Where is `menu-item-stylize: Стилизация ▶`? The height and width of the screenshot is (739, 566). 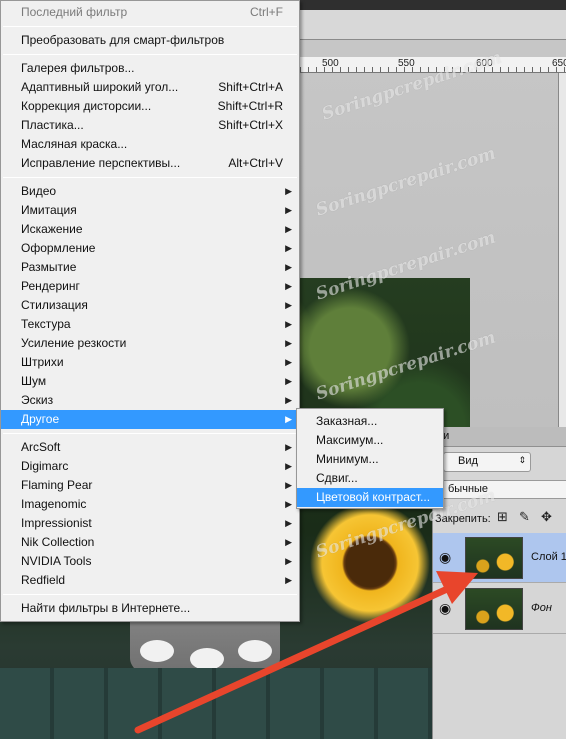
menu-item-stylize: Стилизация ▶ is located at coordinates (150, 305).